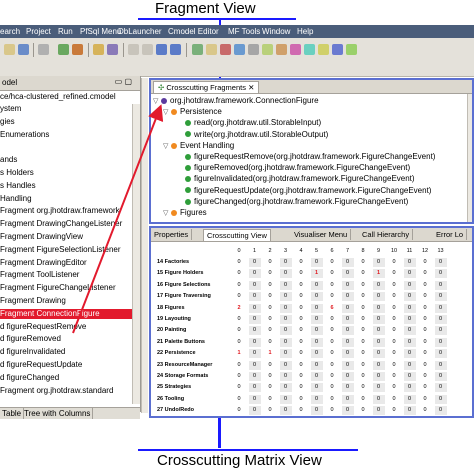 This screenshot has width=474, height=474. I want to click on matrix-caption-overline, so click(248, 450).